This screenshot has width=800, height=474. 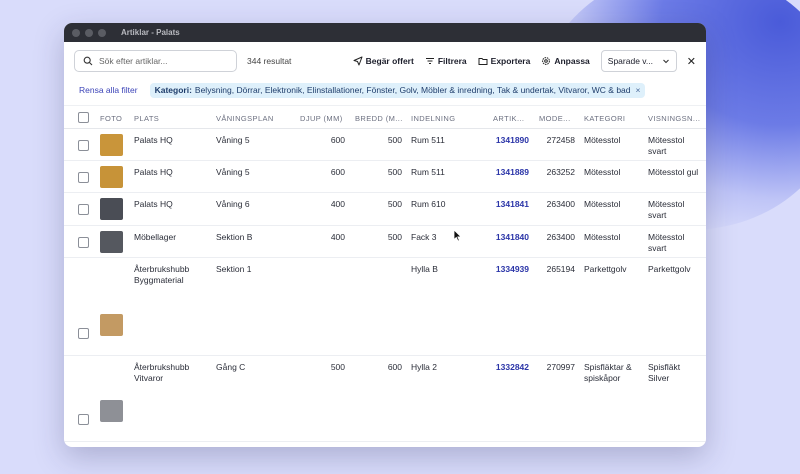 What do you see at coordinates (89, 32) in the screenshot?
I see `minimize-window-dot` at bounding box center [89, 32].